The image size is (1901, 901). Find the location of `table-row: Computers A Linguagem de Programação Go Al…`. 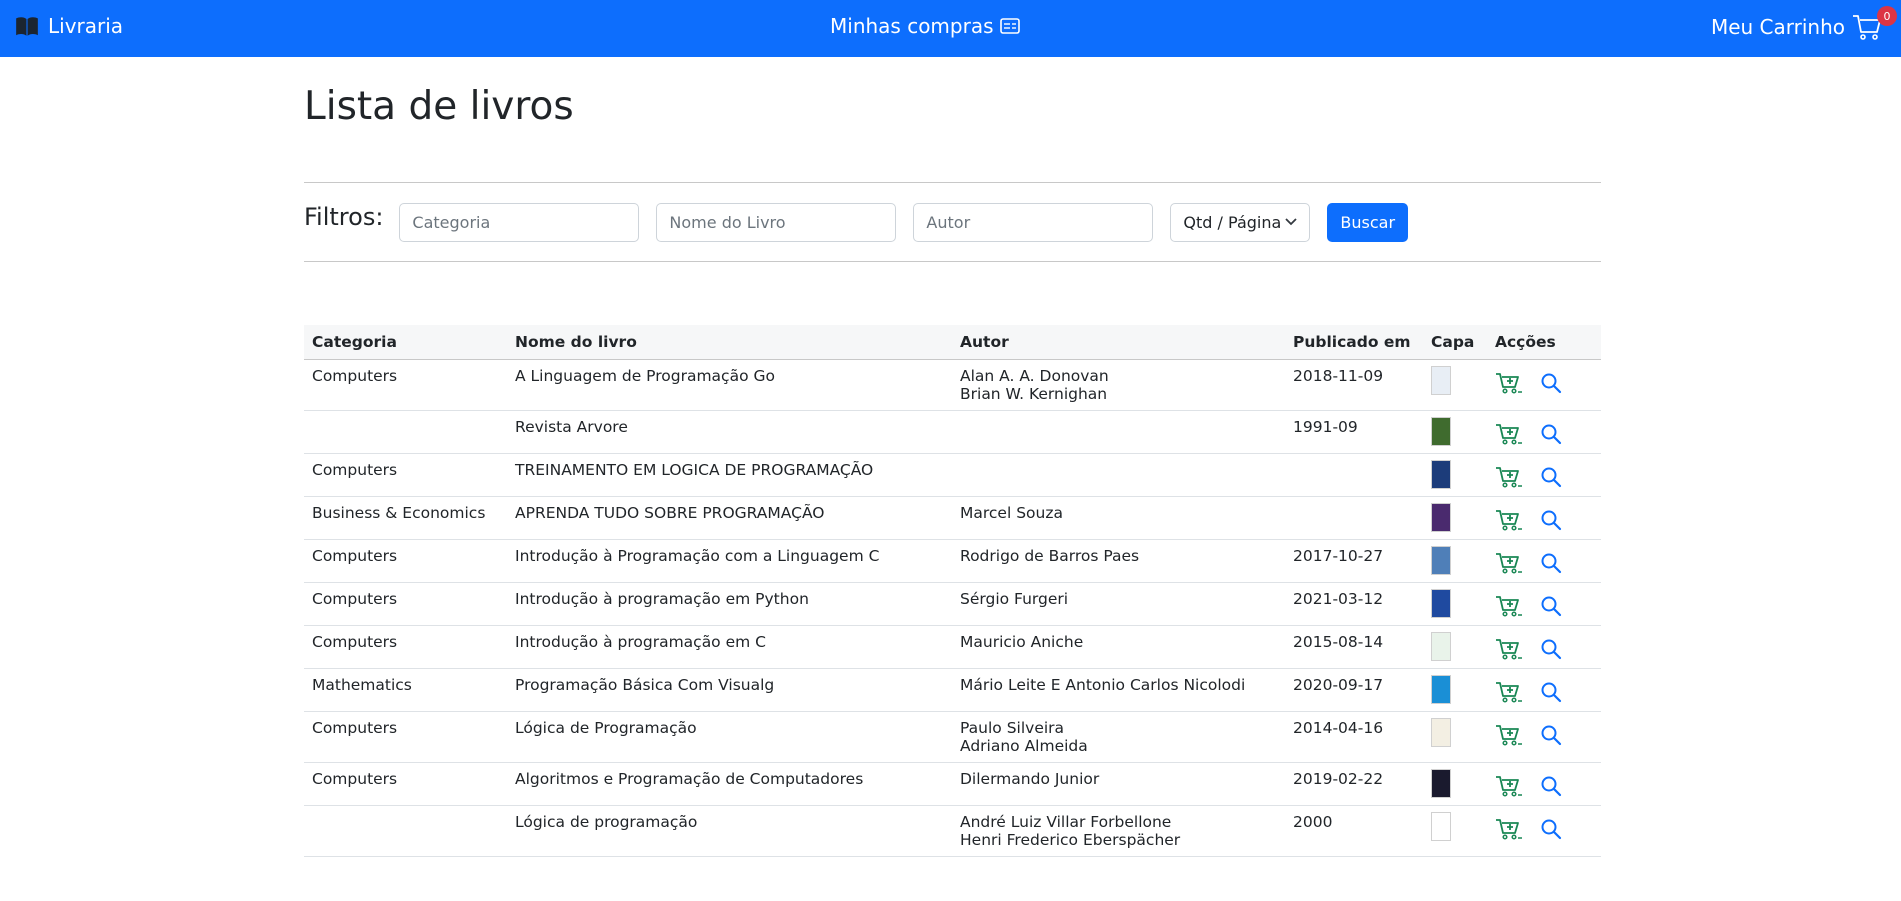

table-row: Computers A Linguagem de Programação Go Al… is located at coordinates (952, 385).